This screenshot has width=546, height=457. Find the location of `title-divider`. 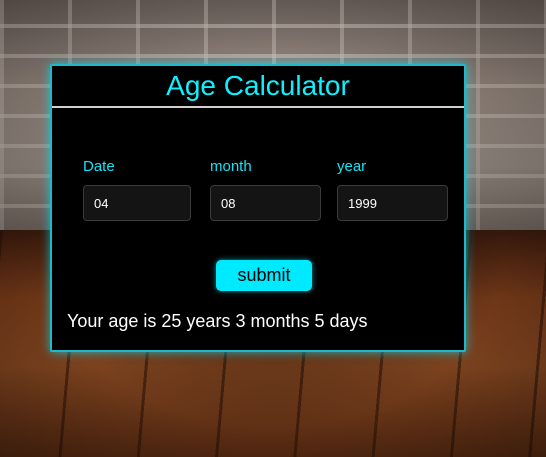

title-divider is located at coordinates (258, 107).